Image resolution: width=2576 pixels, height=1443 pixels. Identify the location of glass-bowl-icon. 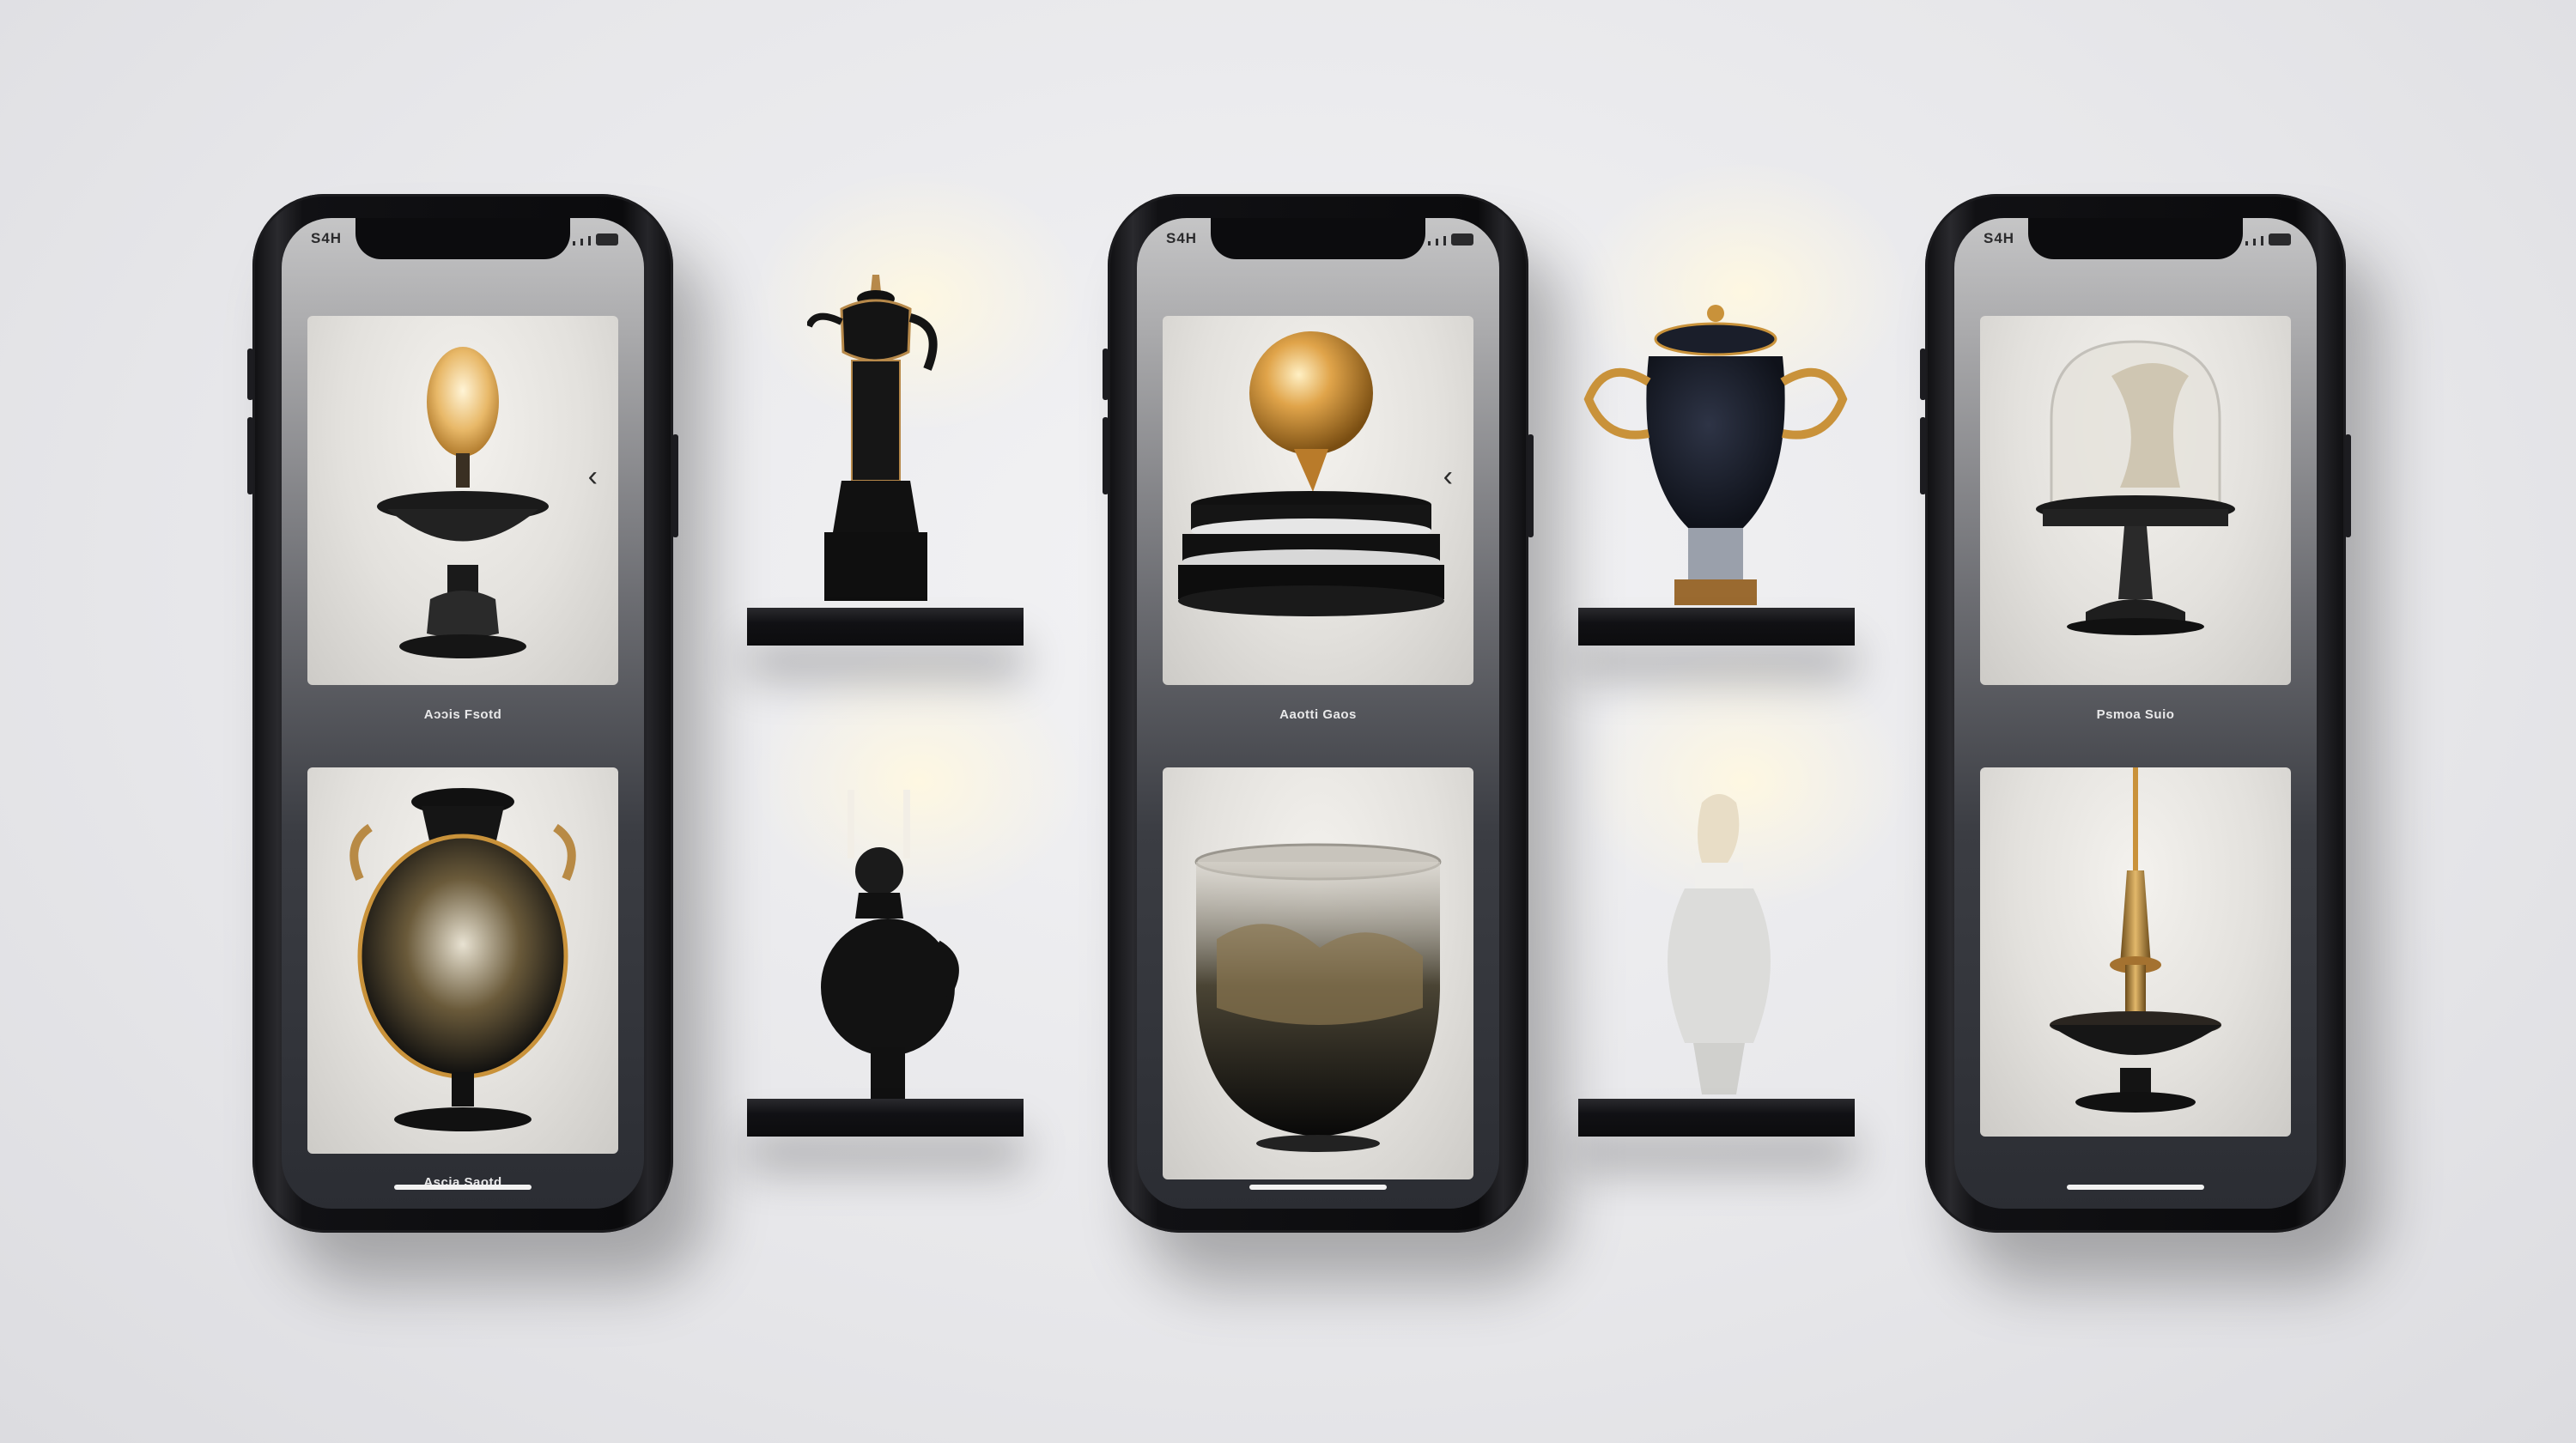
(1318, 997).